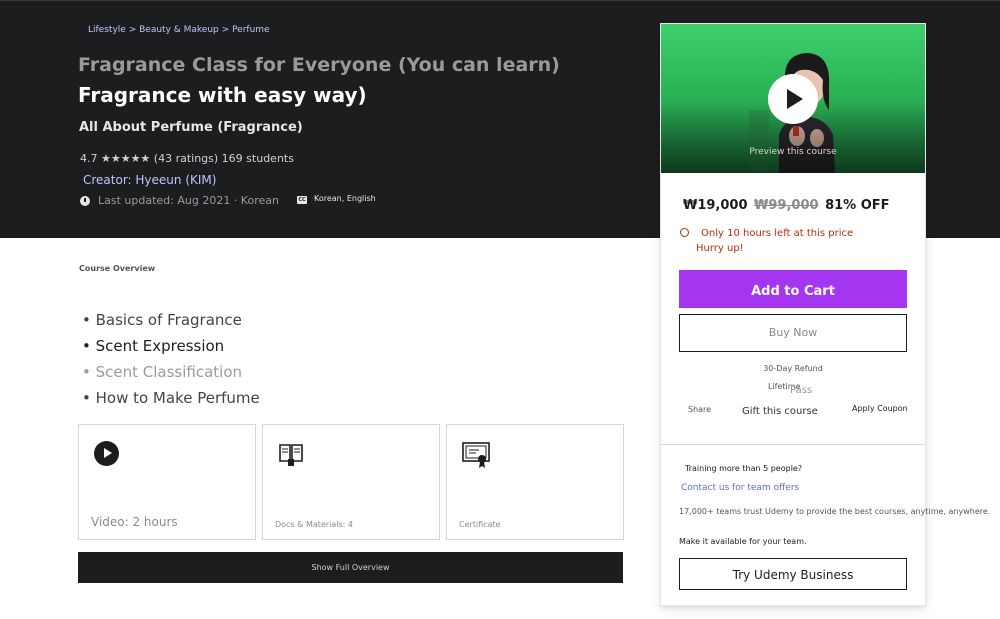  I want to click on show-full-overview-button: Show Full Overview, so click(350, 567).